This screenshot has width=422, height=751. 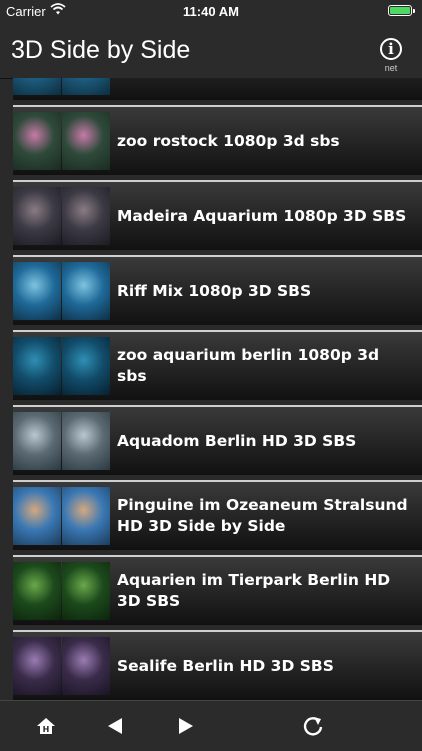 I want to click on home-icon: H, so click(x=46, y=726).